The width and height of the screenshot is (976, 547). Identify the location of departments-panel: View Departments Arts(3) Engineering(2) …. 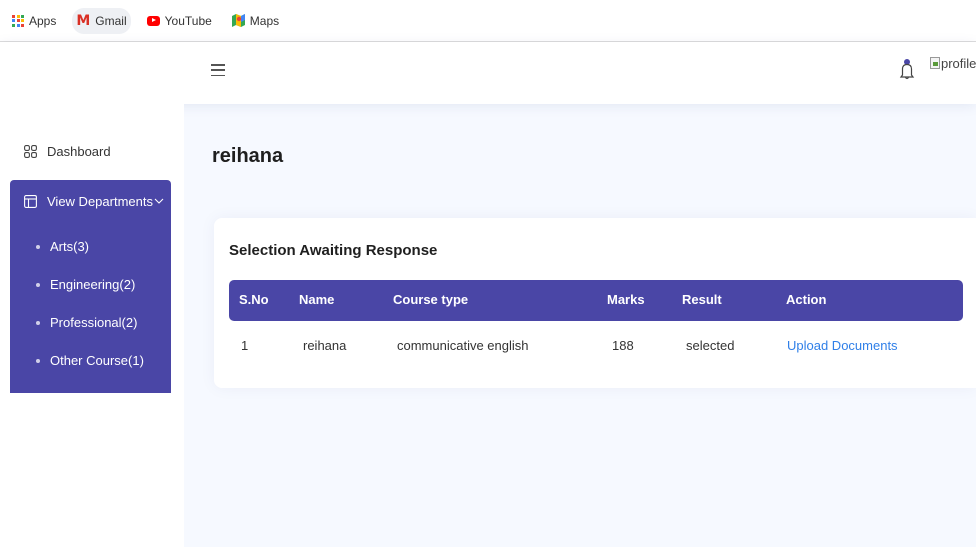
(90, 286).